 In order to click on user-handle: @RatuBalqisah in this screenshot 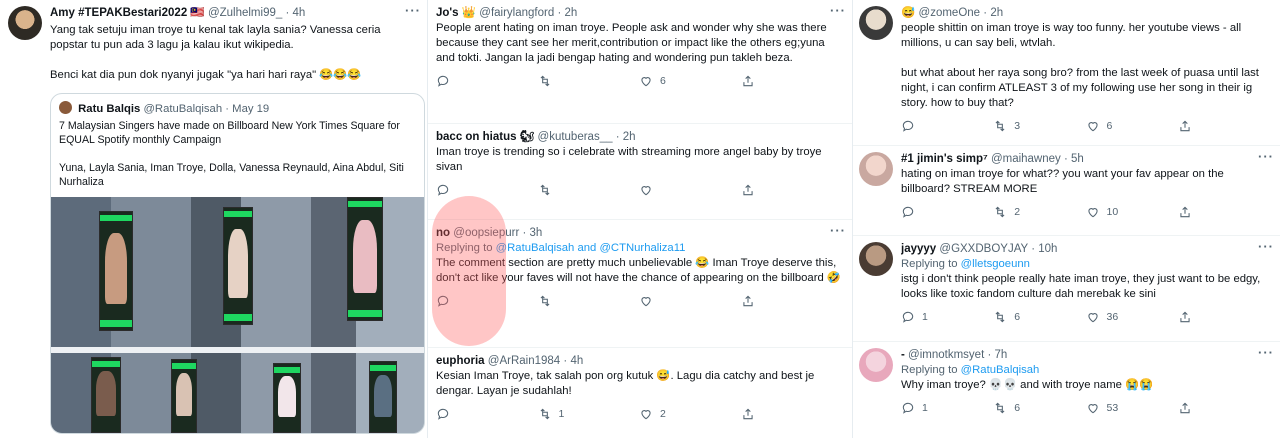, I will do `click(183, 109)`.